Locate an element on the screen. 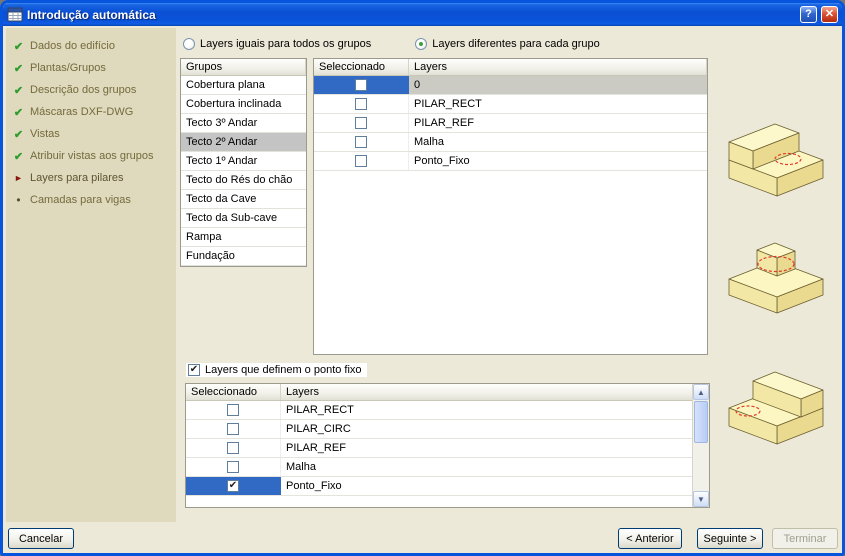 This screenshot has height=556, width=845. group-item: Tecto 2º Andar is located at coordinates (243, 142).